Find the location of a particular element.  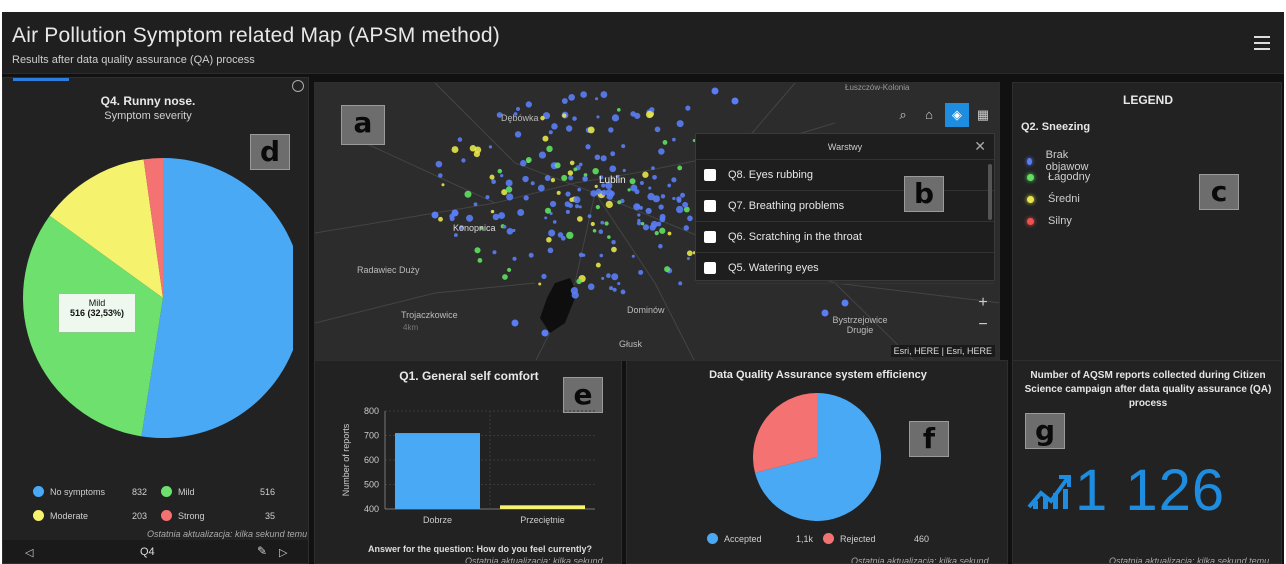

zoom-in-button: + is located at coordinates (983, 303).